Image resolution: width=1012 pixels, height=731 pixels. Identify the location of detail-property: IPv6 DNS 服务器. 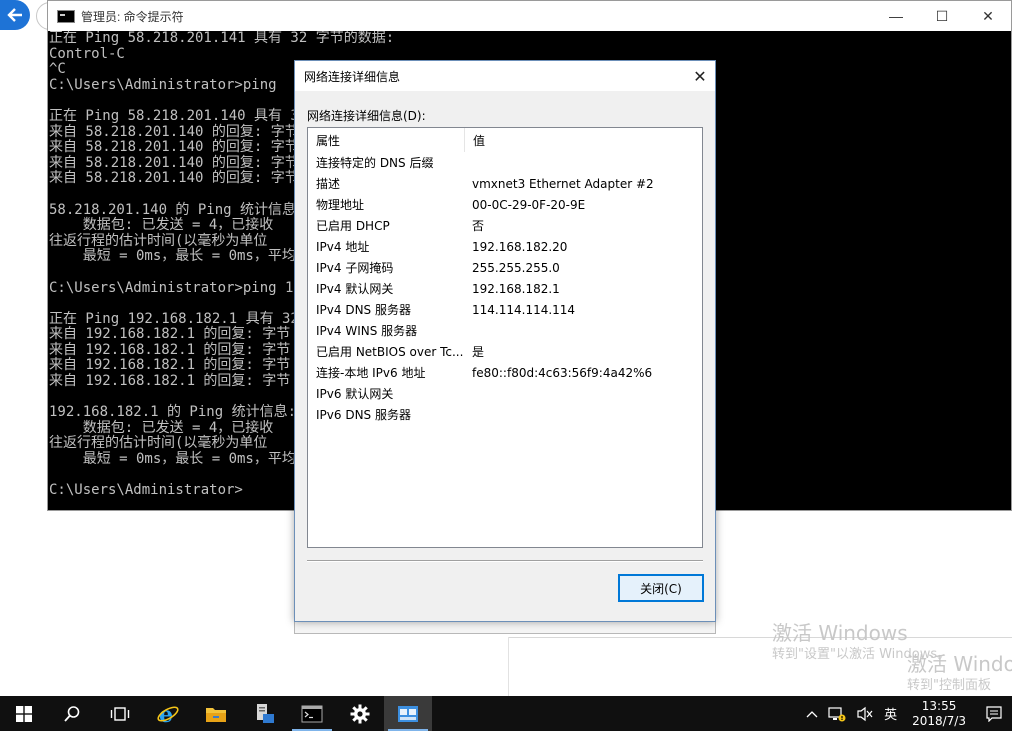
(363, 415).